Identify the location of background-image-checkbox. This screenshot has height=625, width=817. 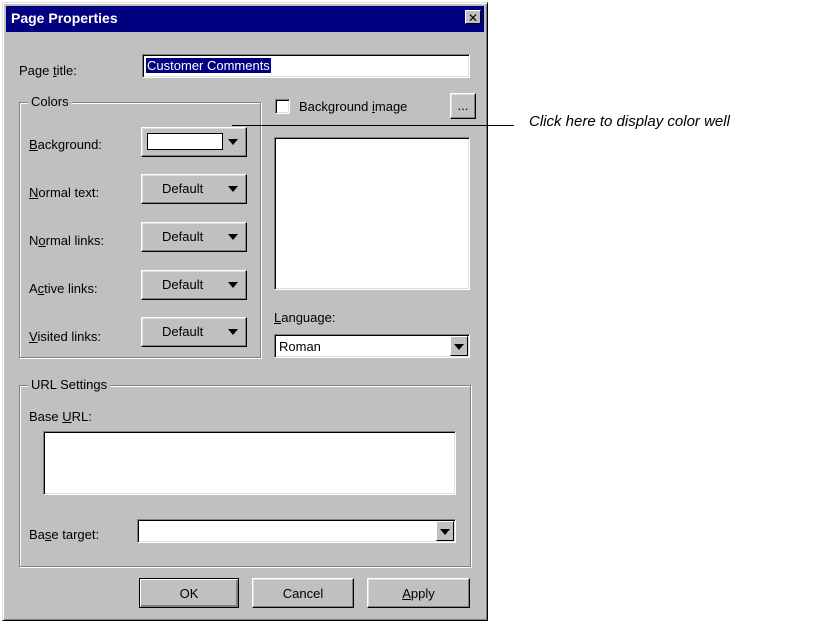
(282, 106).